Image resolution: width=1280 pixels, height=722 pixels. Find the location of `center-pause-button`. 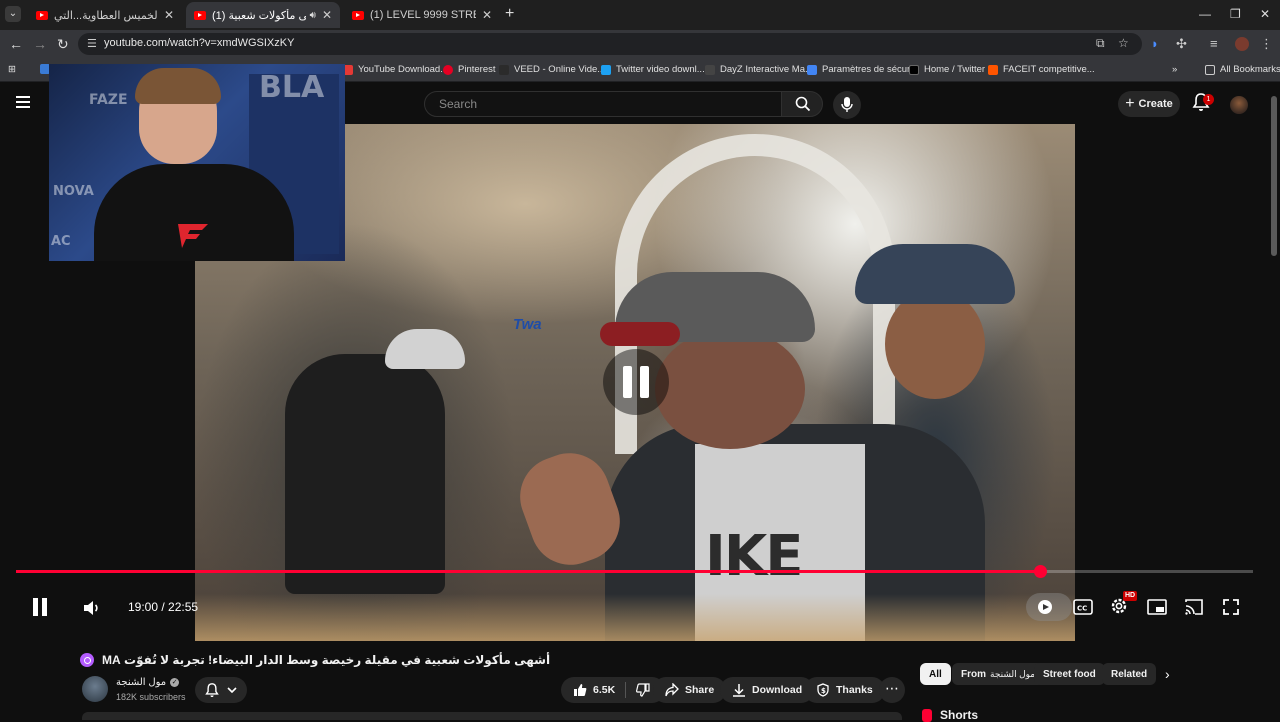

center-pause-button is located at coordinates (636, 382).